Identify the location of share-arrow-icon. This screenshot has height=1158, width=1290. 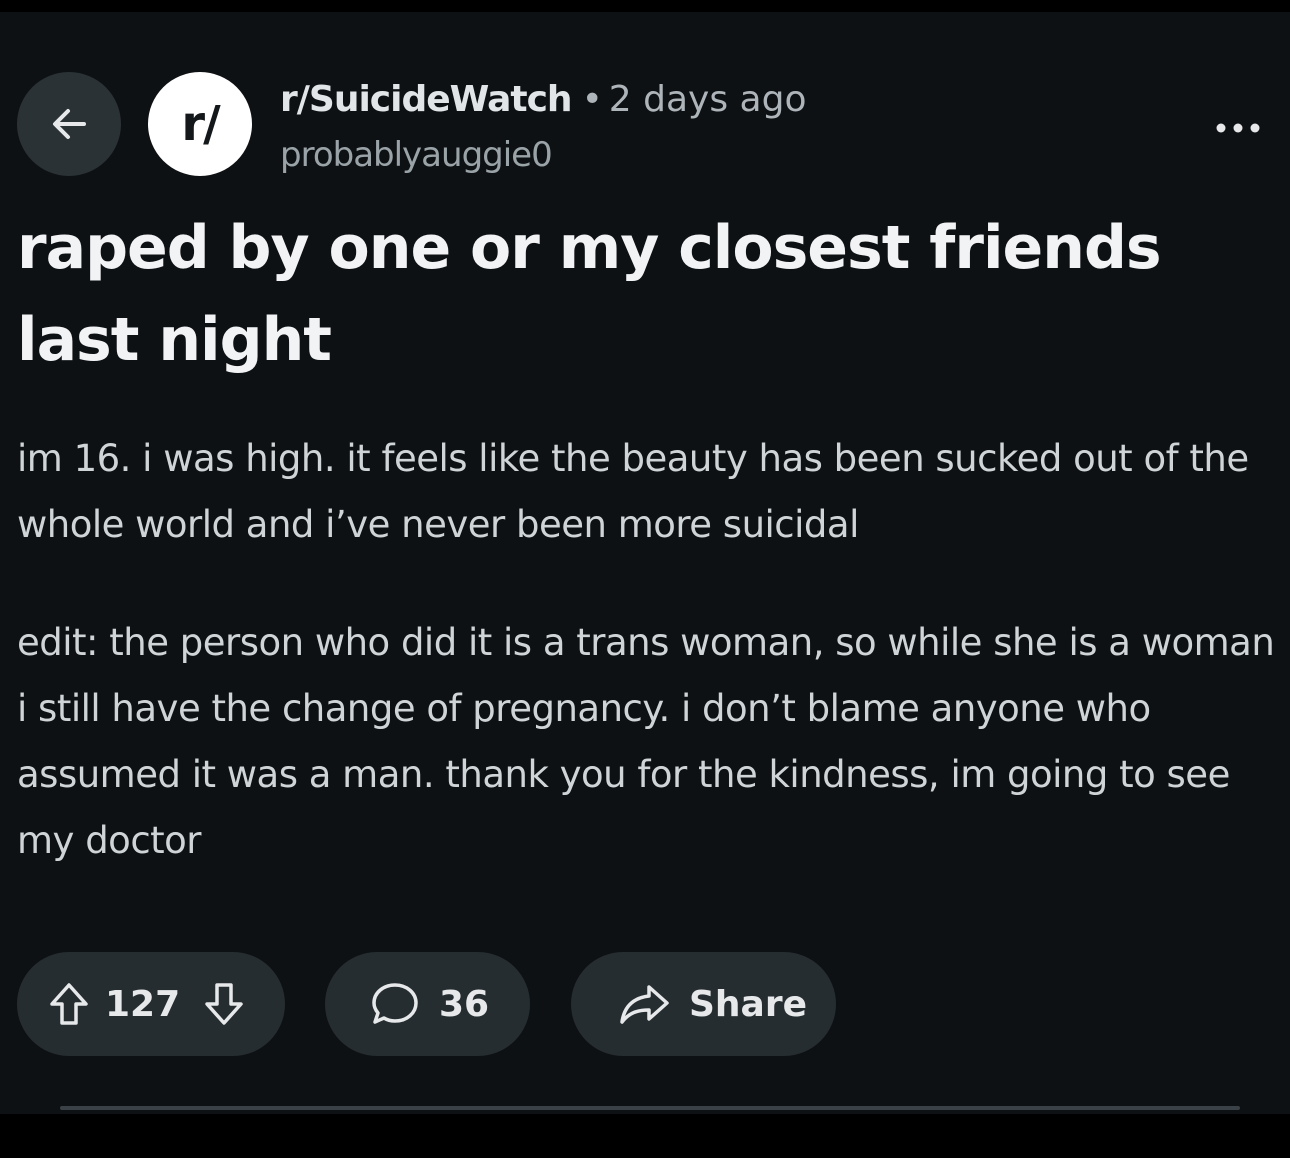
(644, 1004).